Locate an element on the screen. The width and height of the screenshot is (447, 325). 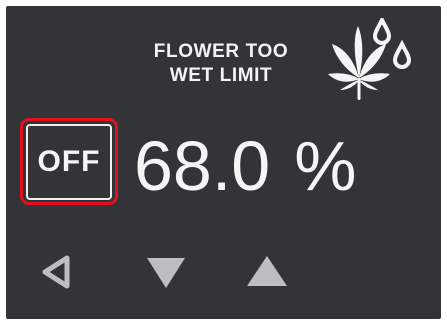
setting-title-line2: WET LIMIT is located at coordinates (221, 75).